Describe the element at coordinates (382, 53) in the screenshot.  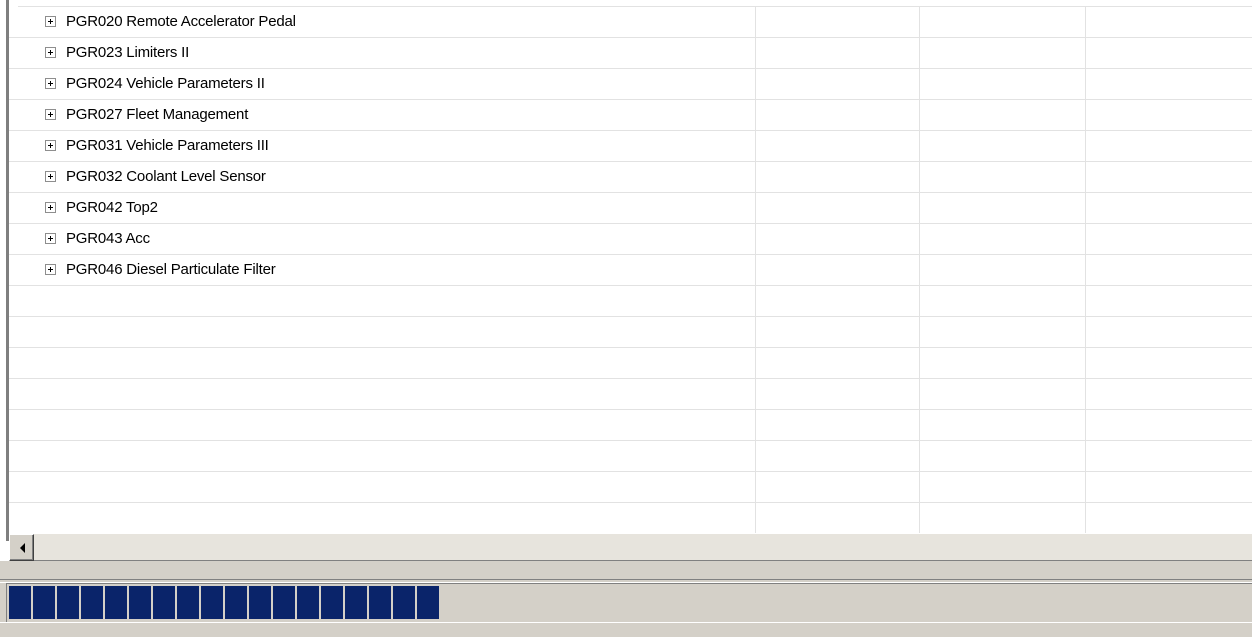
I see `grid-cell-col-0: PGR023 Limiters II` at that location.